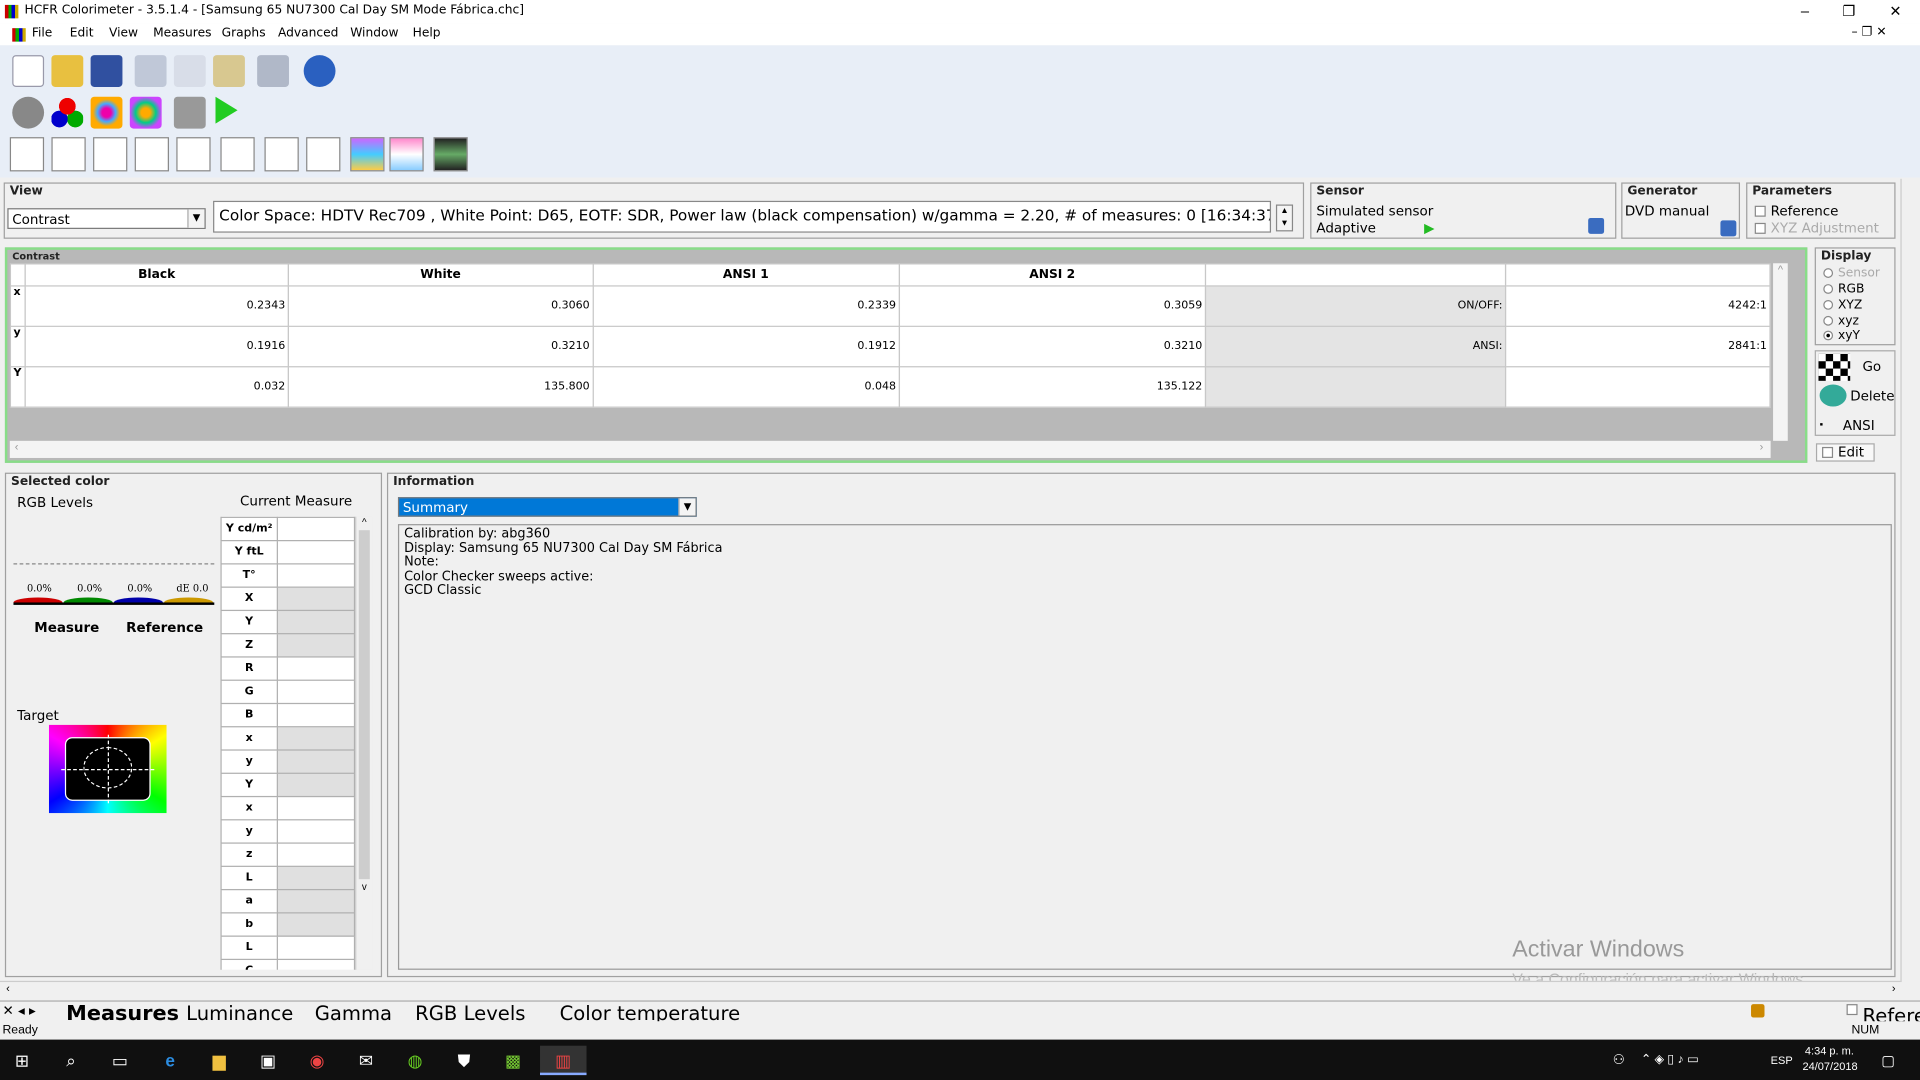  I want to click on colors-icon, so click(106, 112).